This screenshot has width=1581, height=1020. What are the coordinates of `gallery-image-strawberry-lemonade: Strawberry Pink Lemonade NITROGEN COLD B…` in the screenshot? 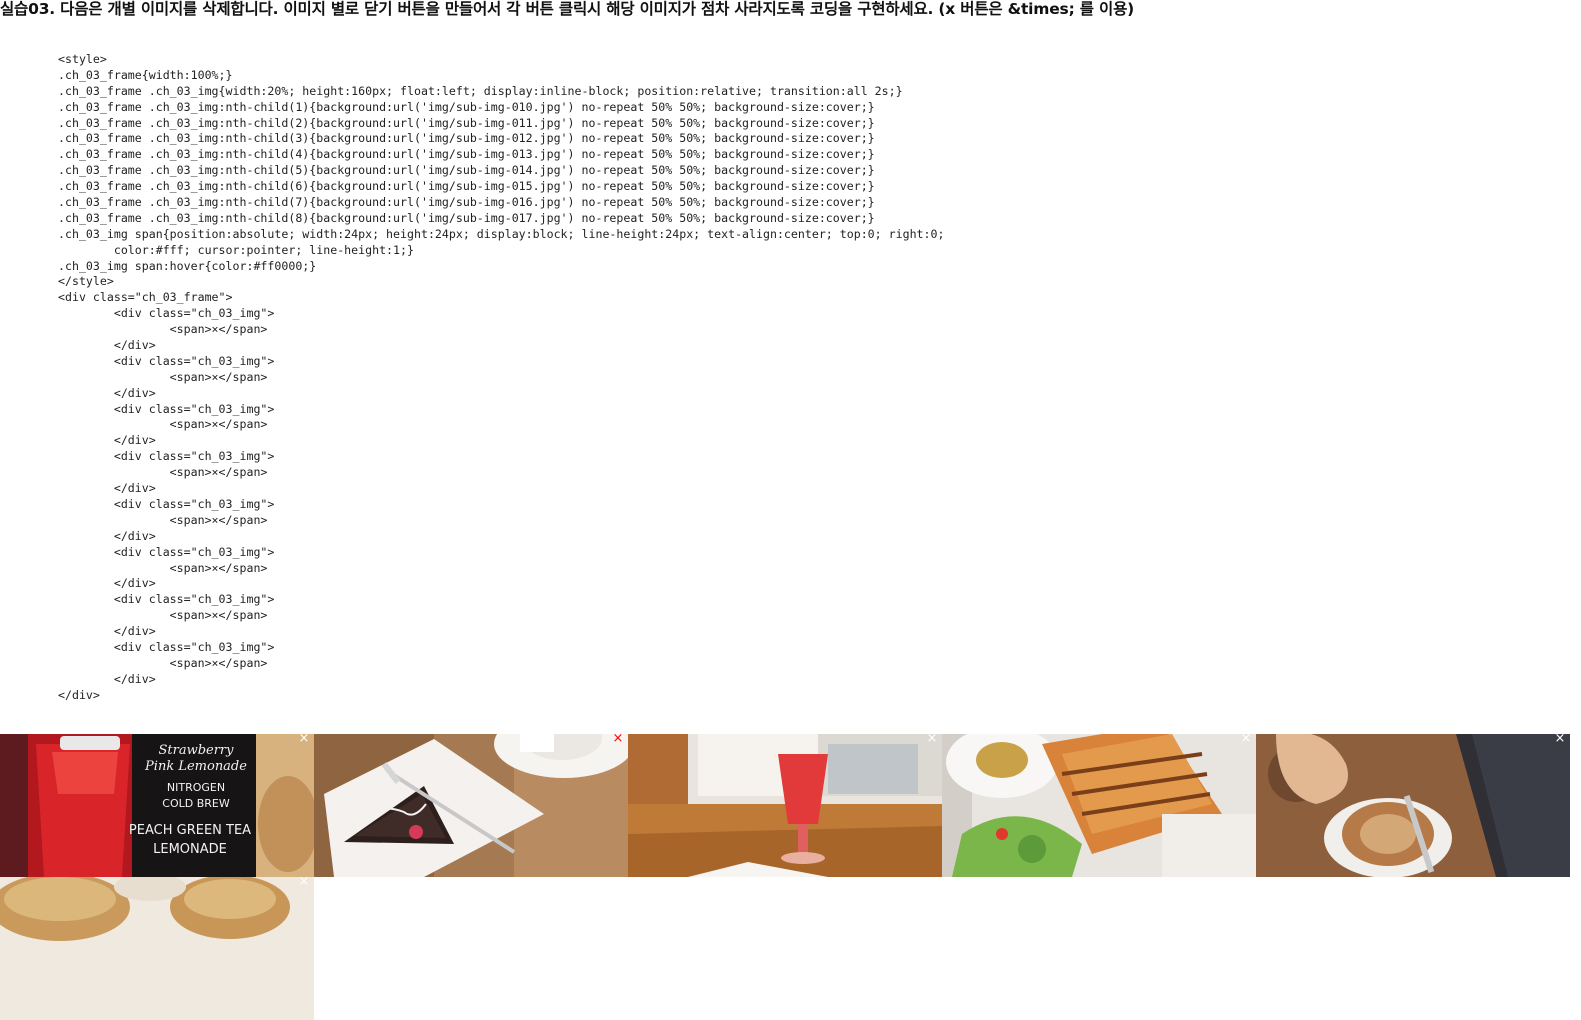 It's located at (157, 805).